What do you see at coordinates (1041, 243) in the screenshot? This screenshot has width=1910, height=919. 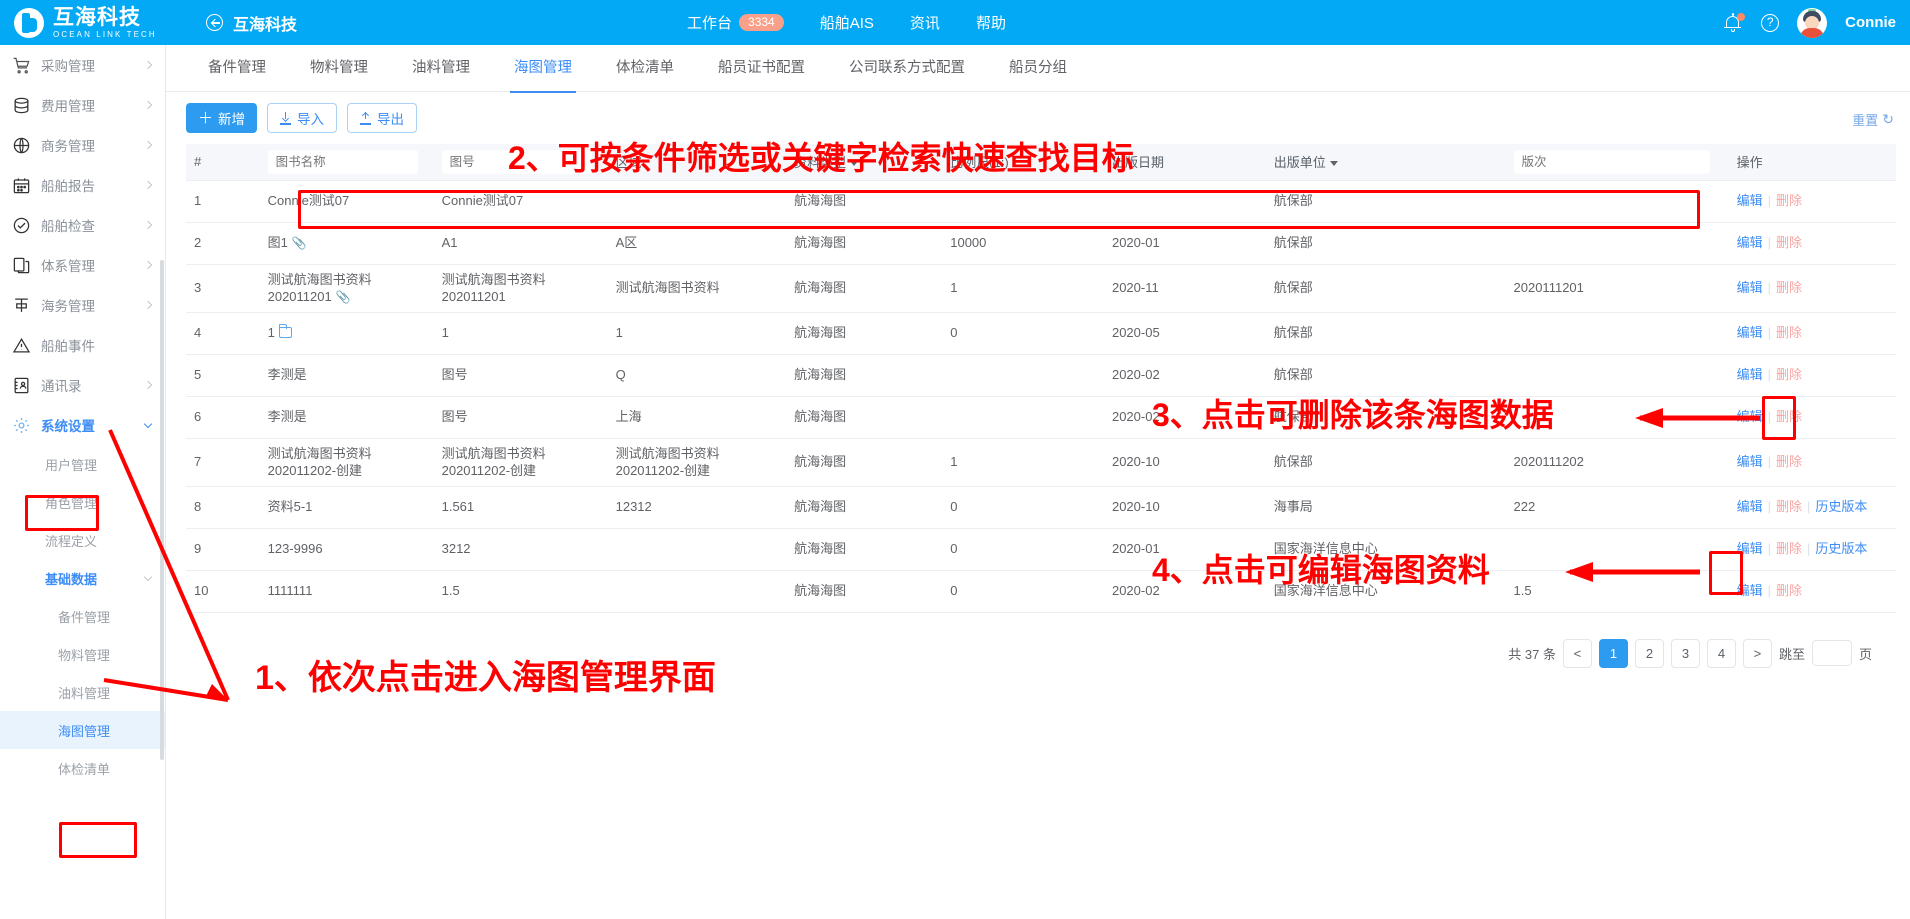 I see `table-row: 2 图1 📎 A1 A区 航海海图 10000 2020-01 航保部 编辑 | 删除` at bounding box center [1041, 243].